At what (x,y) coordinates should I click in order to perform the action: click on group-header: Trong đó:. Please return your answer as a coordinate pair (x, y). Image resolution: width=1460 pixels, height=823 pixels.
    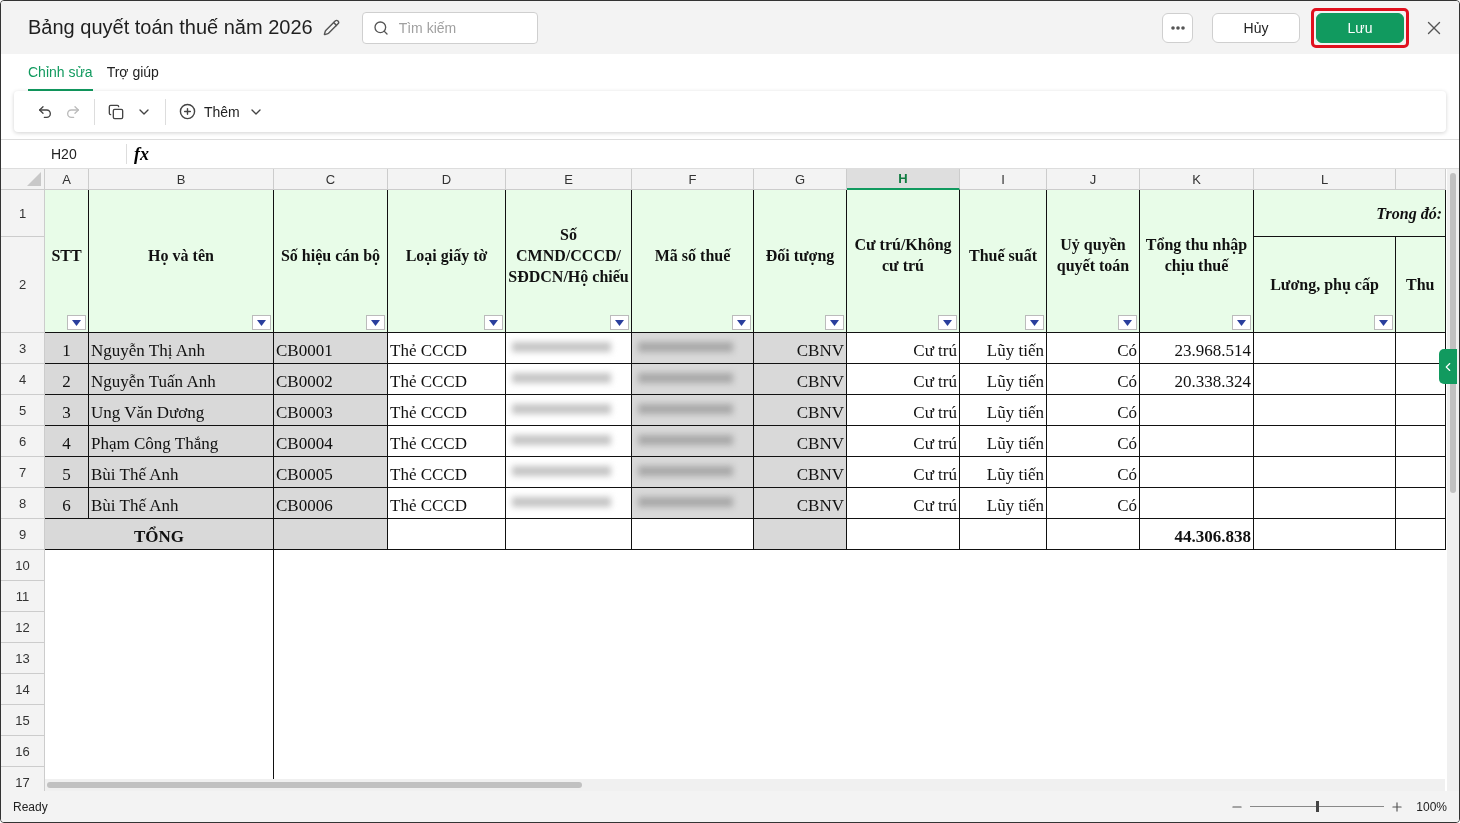
    Looking at the image, I should click on (1350, 213).